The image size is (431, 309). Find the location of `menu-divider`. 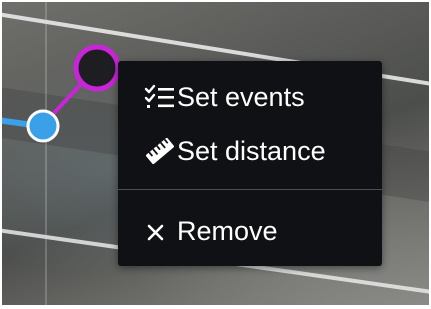

menu-divider is located at coordinates (250, 189).